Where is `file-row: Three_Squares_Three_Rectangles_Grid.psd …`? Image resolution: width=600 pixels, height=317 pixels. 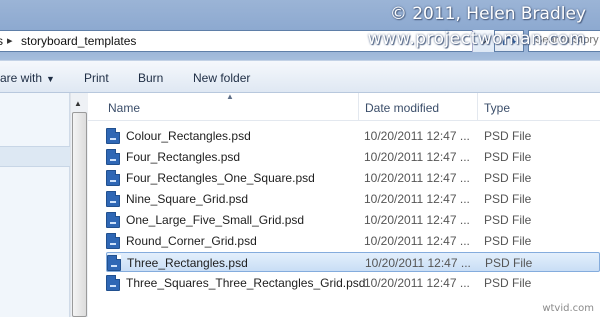
file-row: Three_Squares_Three_Rectangles_Grid.psd … is located at coordinates (353, 283).